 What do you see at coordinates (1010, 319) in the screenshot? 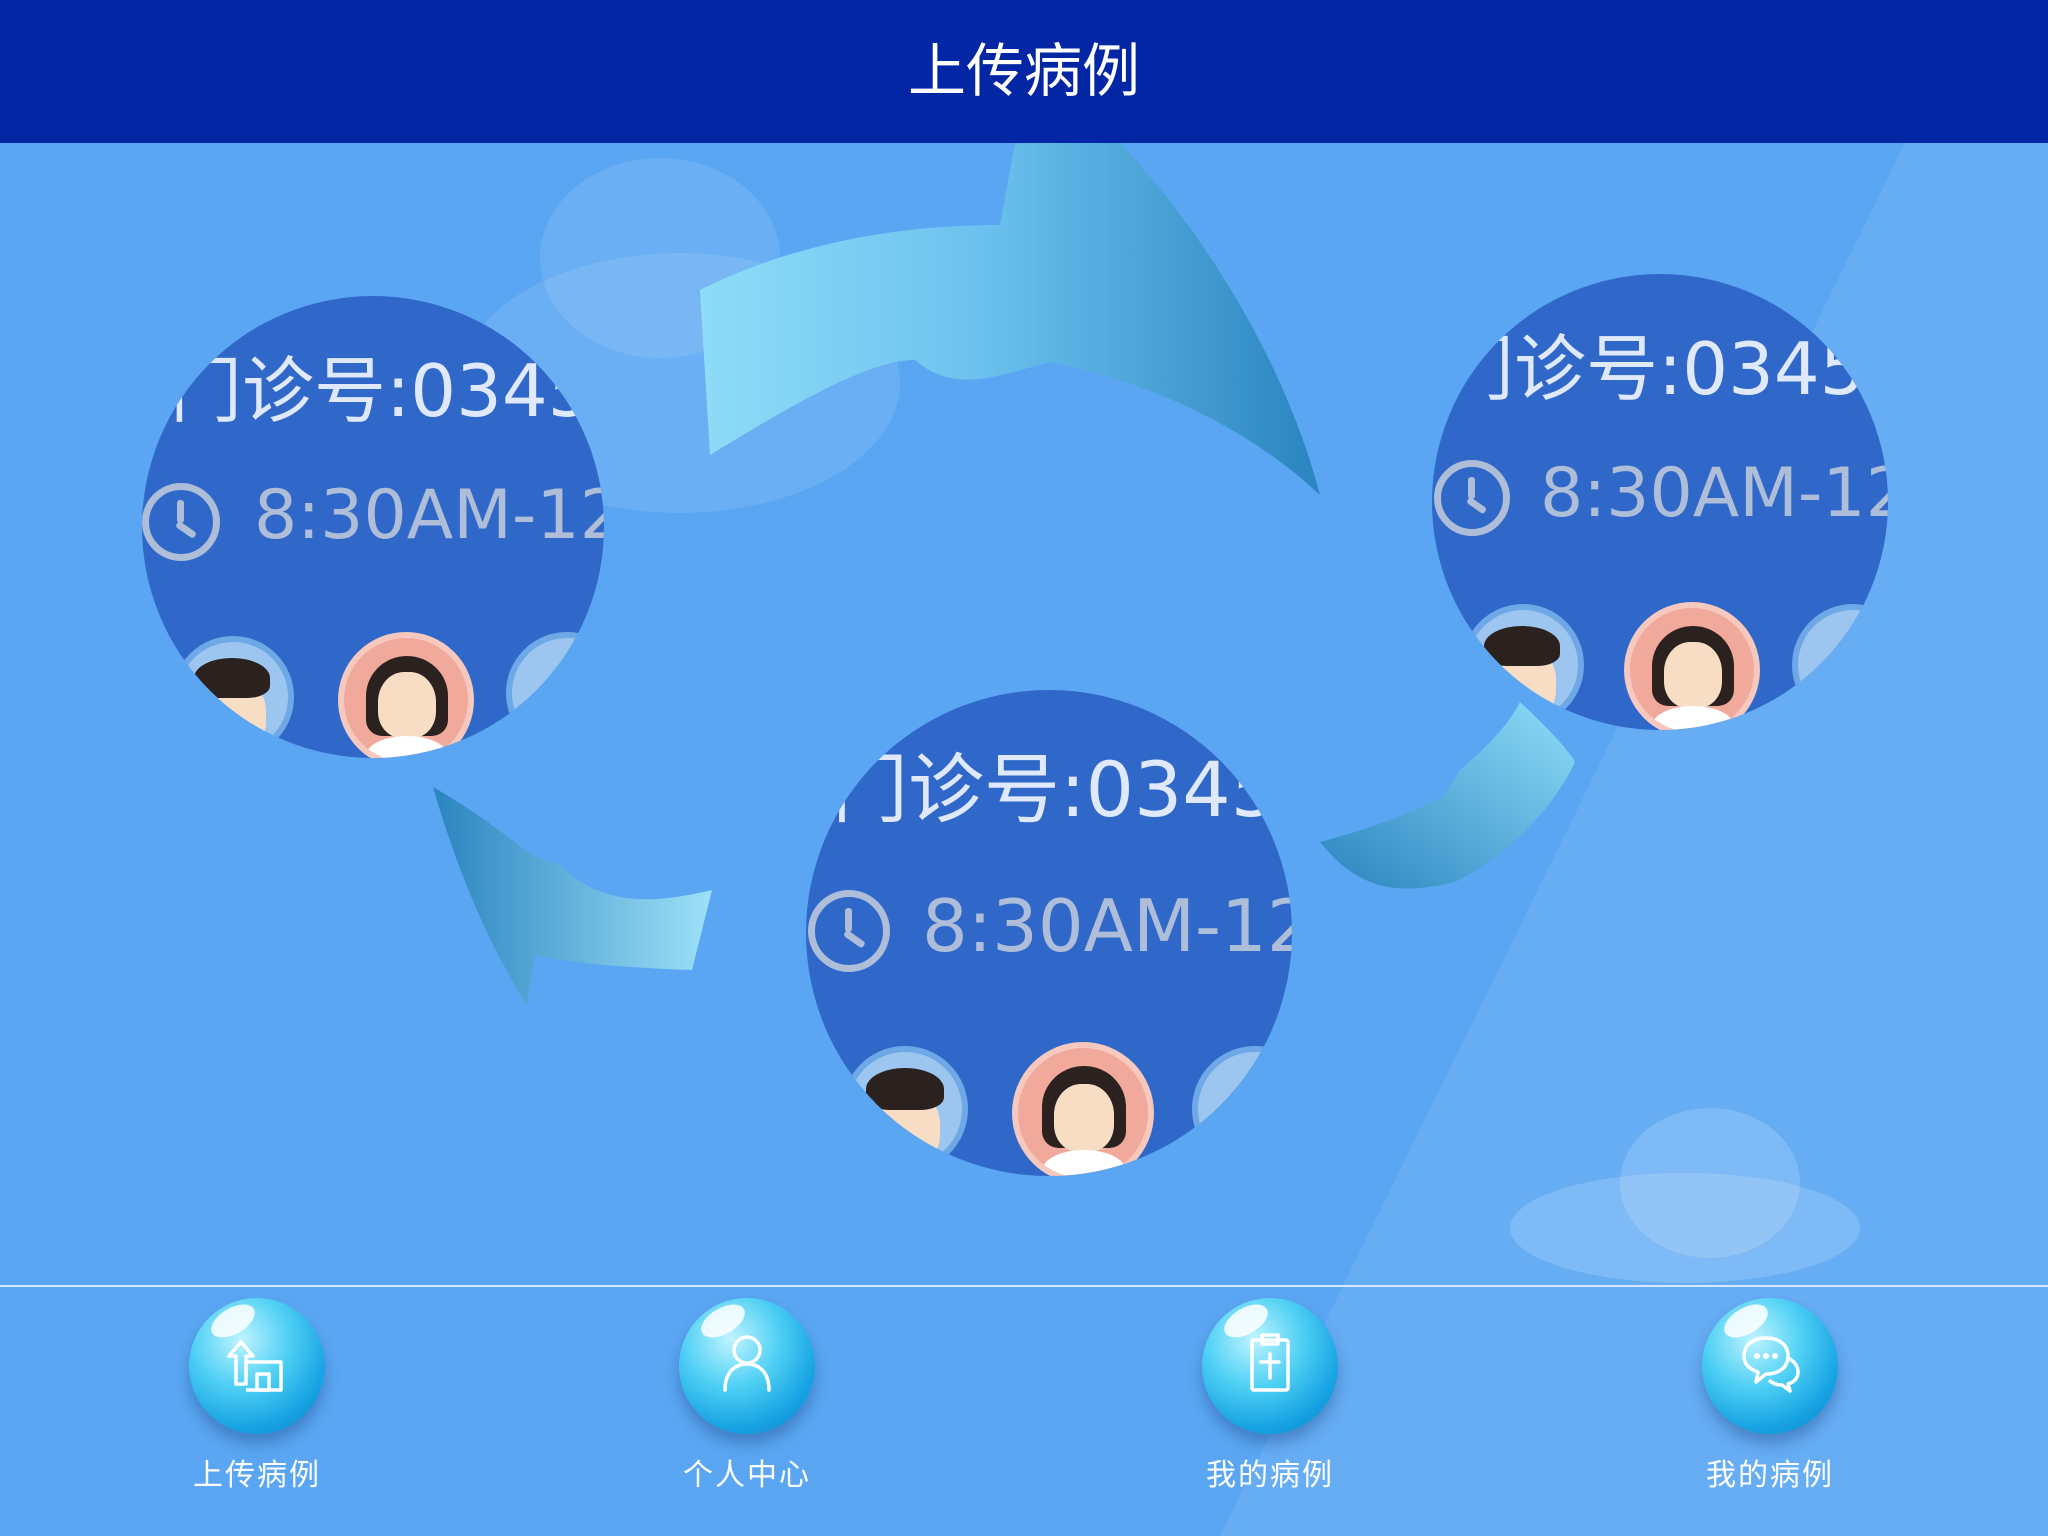
I see `arrow-top` at bounding box center [1010, 319].